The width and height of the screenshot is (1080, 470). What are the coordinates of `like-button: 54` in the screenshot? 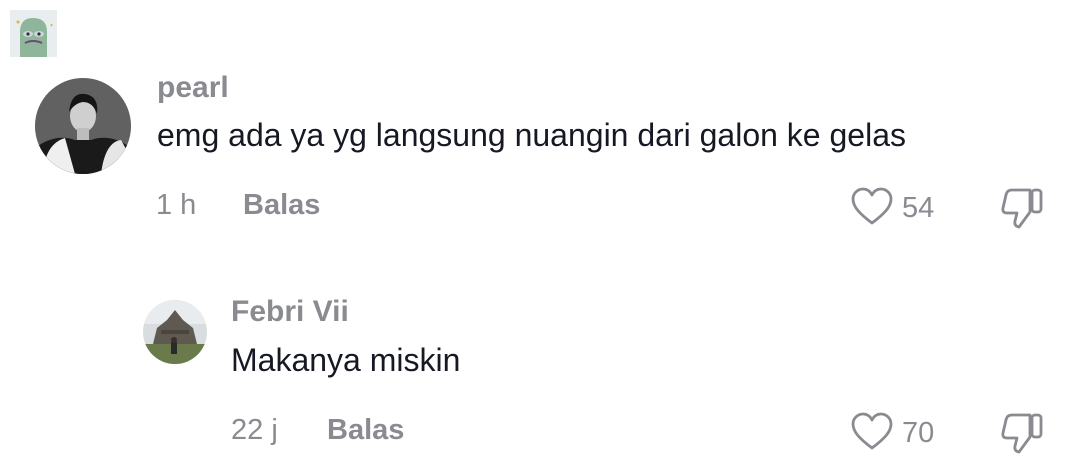 It's located at (892, 208).